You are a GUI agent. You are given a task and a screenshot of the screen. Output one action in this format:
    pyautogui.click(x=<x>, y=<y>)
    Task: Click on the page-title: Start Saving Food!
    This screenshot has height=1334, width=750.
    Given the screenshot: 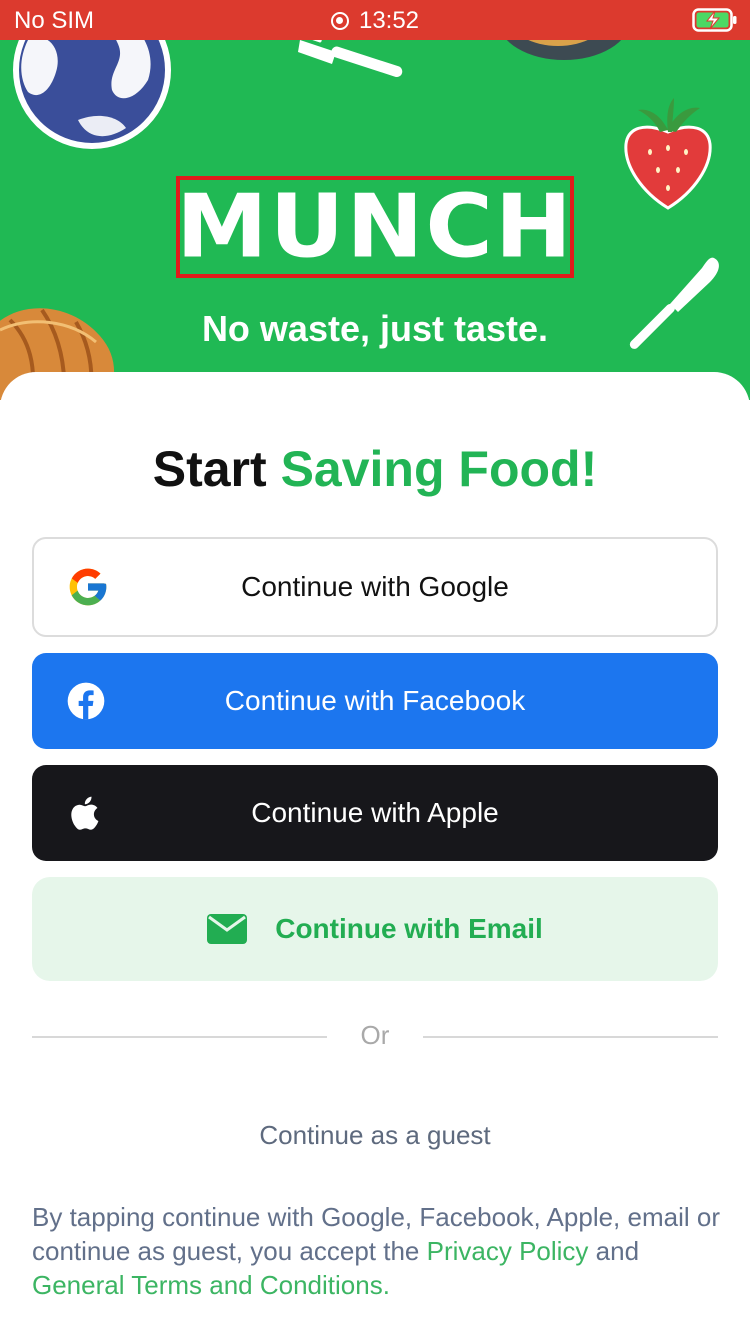 What is the action you would take?
    pyautogui.click(x=375, y=469)
    